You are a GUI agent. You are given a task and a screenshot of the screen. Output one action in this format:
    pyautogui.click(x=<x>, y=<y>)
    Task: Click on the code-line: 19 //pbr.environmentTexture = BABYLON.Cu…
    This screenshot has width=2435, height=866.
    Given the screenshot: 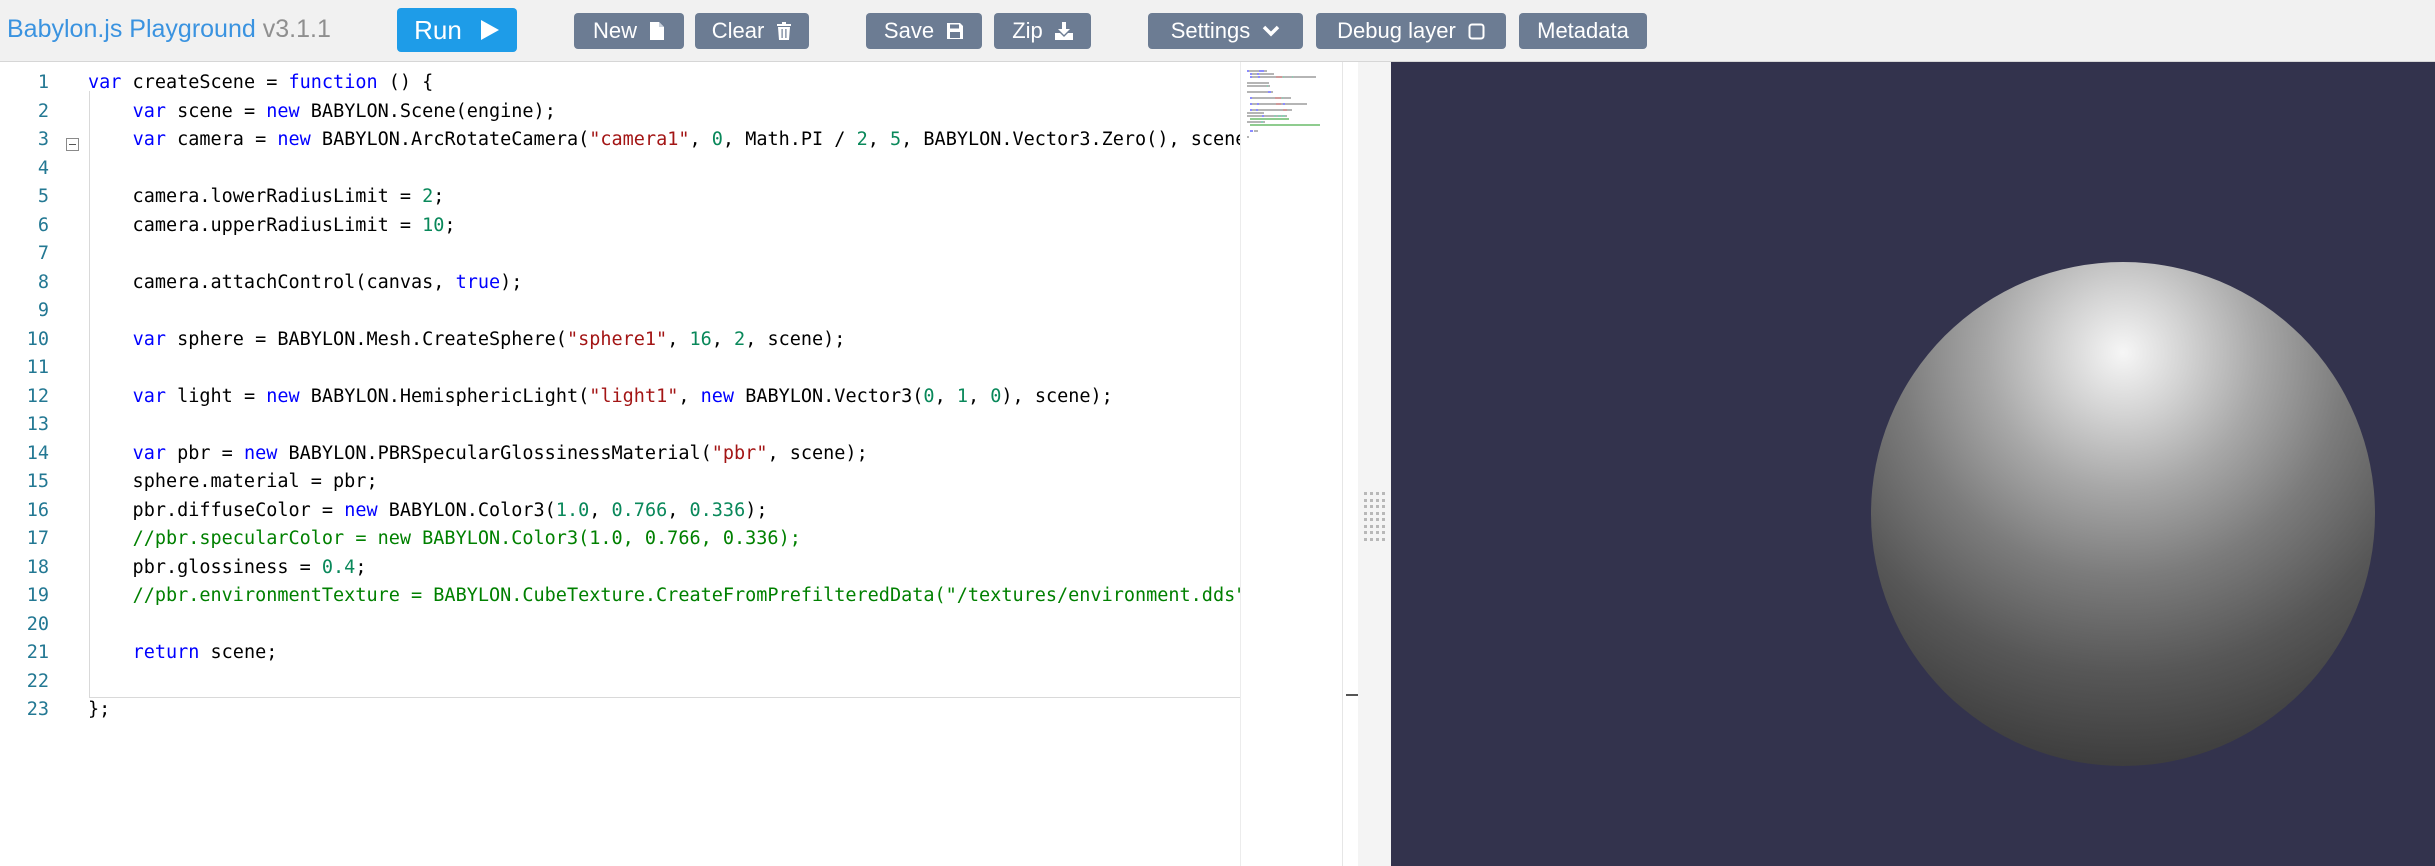 What is the action you would take?
    pyautogui.click(x=620, y=596)
    